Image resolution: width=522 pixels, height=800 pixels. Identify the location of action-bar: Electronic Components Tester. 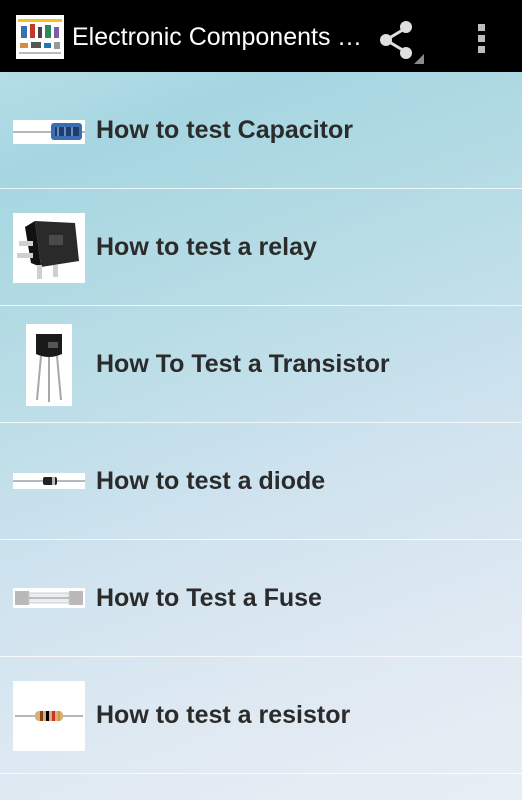
(261, 36).